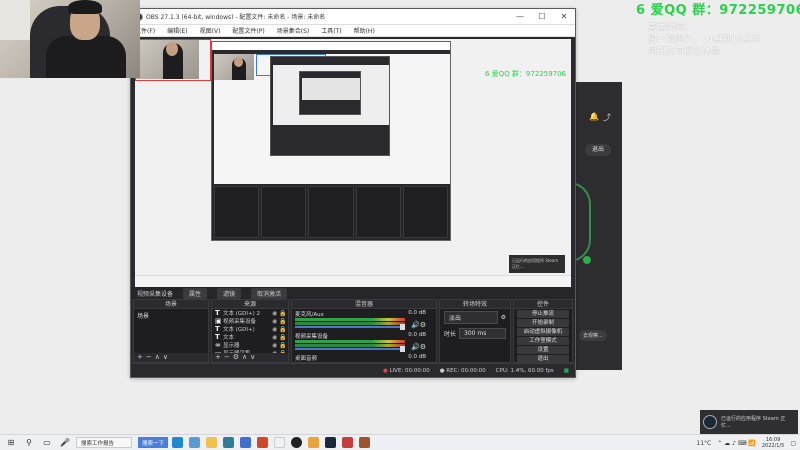 The height and width of the screenshot is (450, 800). Describe the element at coordinates (543, 341) in the screenshot. I see `studio-mode-button: 工作室模式` at that location.